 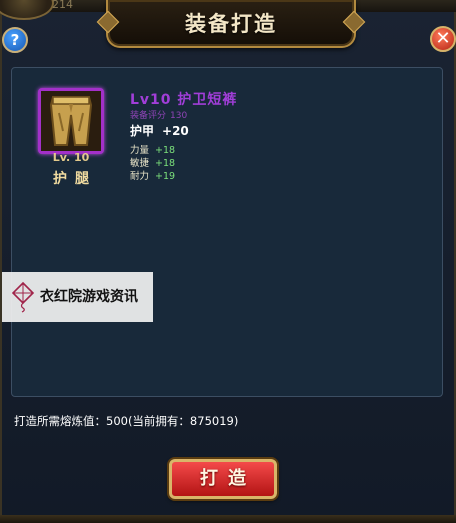 I want to click on golden-trousers-icon, so click(x=71, y=121).